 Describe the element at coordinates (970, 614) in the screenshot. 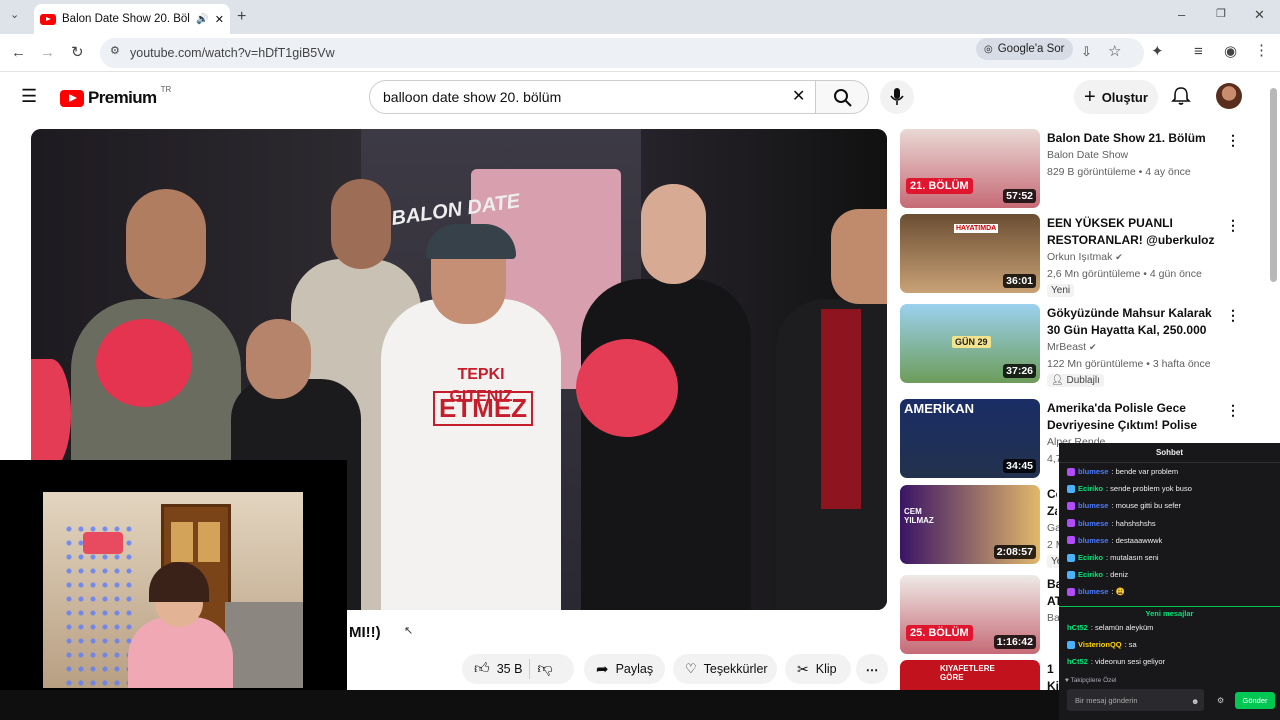

I see `video-thumbnail: 25. BÖLÜM 1:16:42` at that location.